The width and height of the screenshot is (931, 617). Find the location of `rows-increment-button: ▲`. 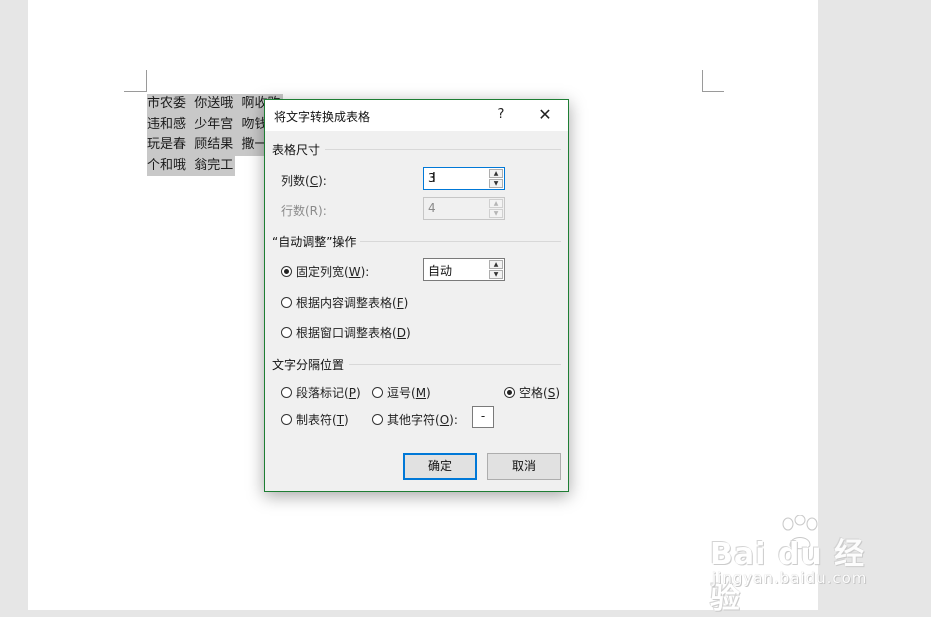

rows-increment-button: ▲ is located at coordinates (496, 203).